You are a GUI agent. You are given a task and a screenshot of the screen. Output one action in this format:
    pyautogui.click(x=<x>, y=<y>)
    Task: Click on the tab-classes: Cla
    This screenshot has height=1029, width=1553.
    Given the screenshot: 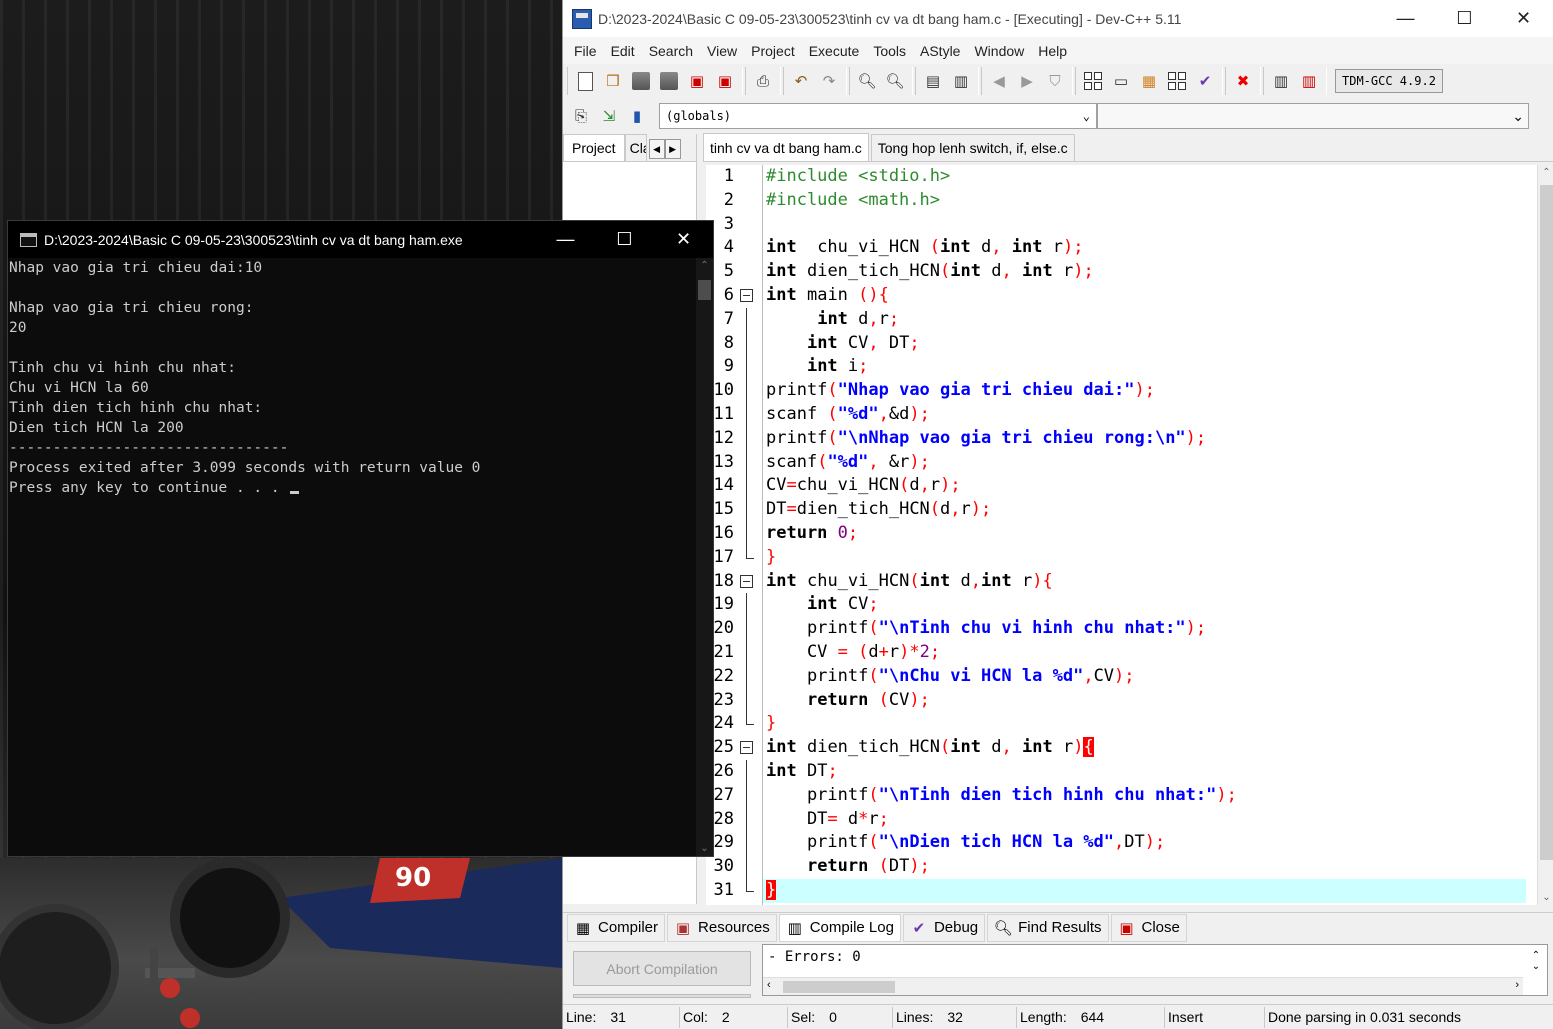 What is the action you would take?
    pyautogui.click(x=635, y=147)
    